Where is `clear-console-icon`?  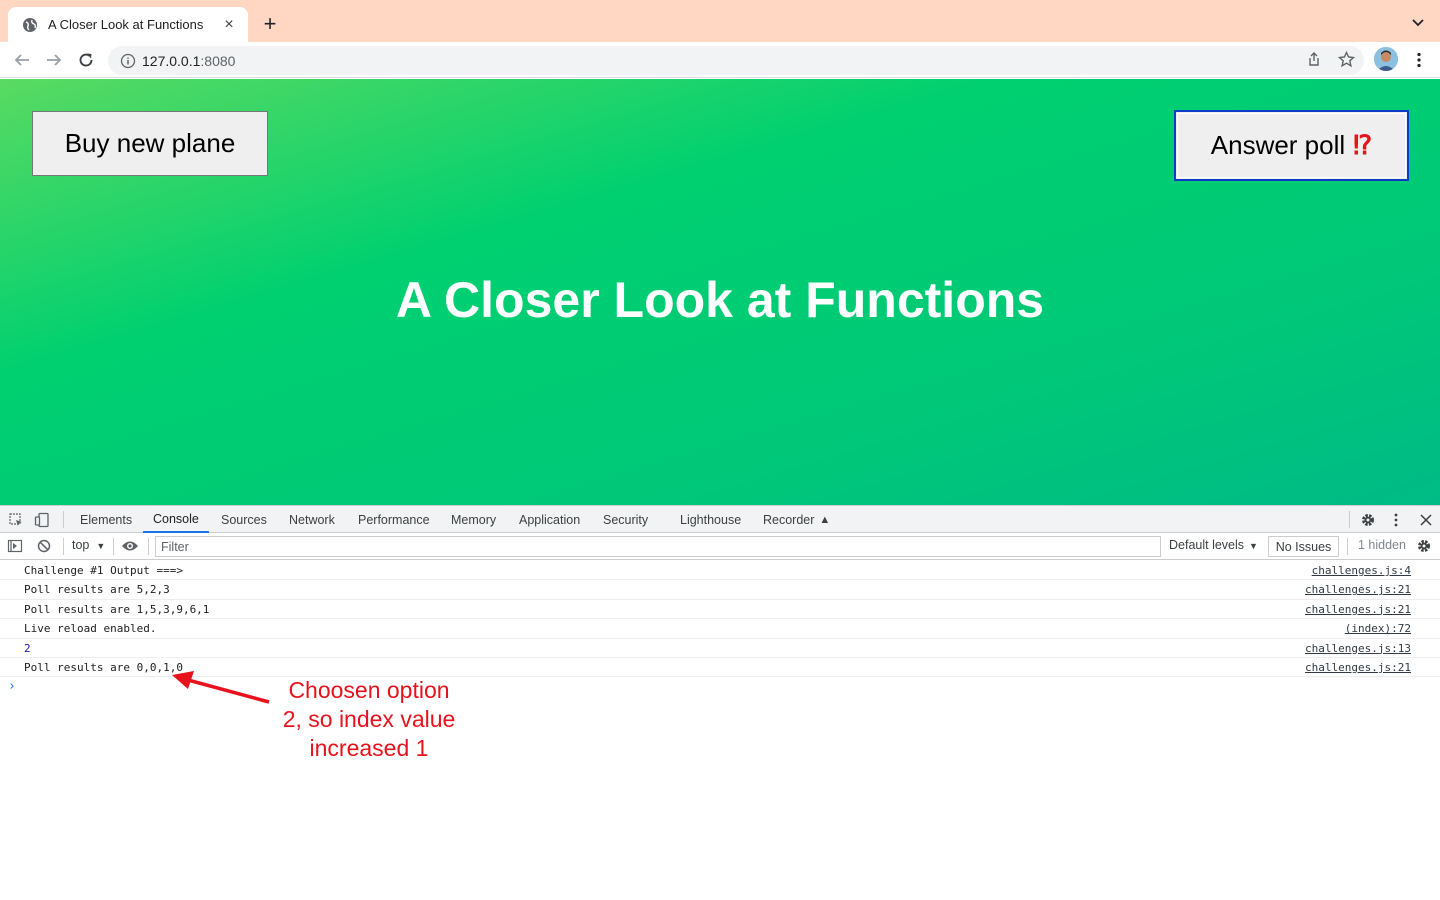
clear-console-icon is located at coordinates (44, 546).